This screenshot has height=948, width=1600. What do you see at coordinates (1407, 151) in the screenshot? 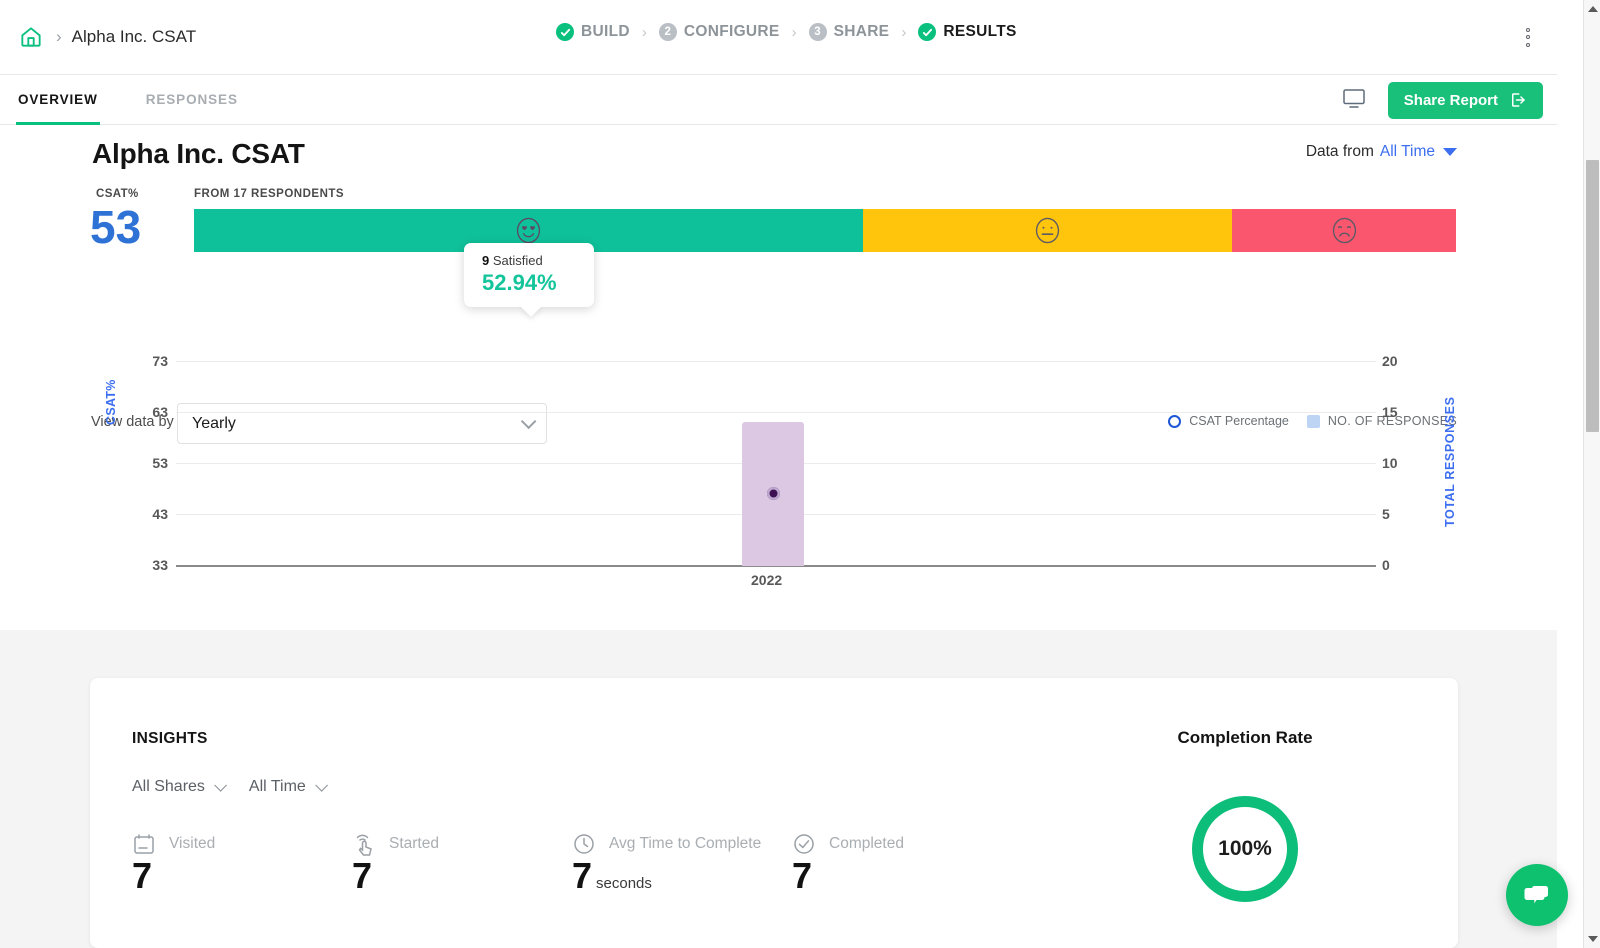
I see `data-from-value: All Time` at bounding box center [1407, 151].